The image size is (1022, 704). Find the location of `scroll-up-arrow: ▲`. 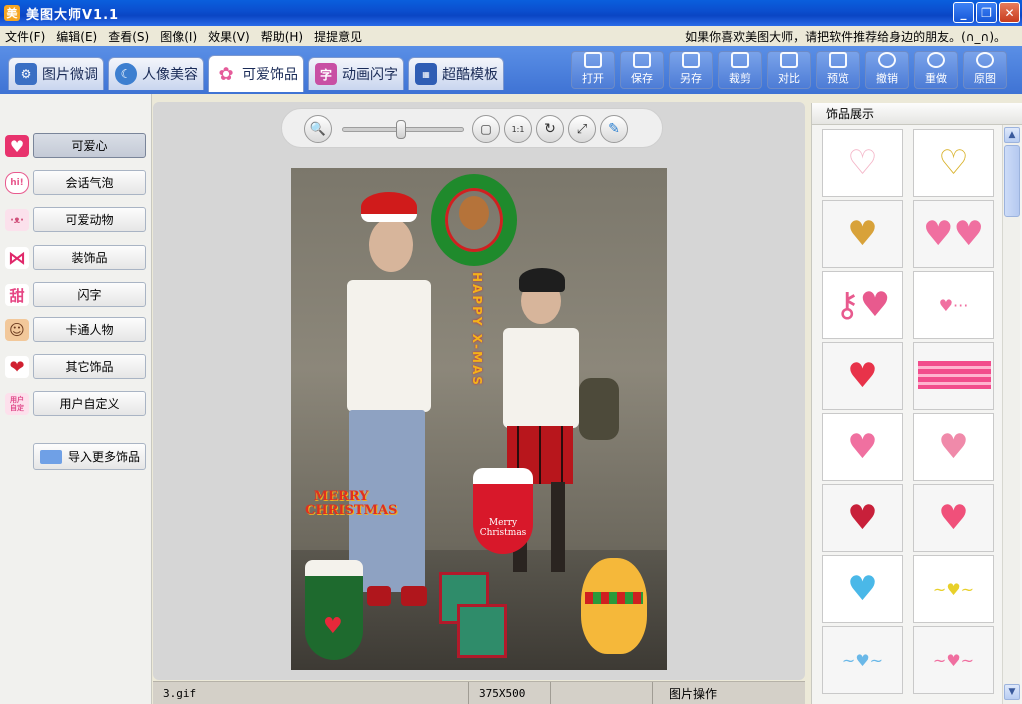

scroll-up-arrow: ▲ is located at coordinates (1012, 135).